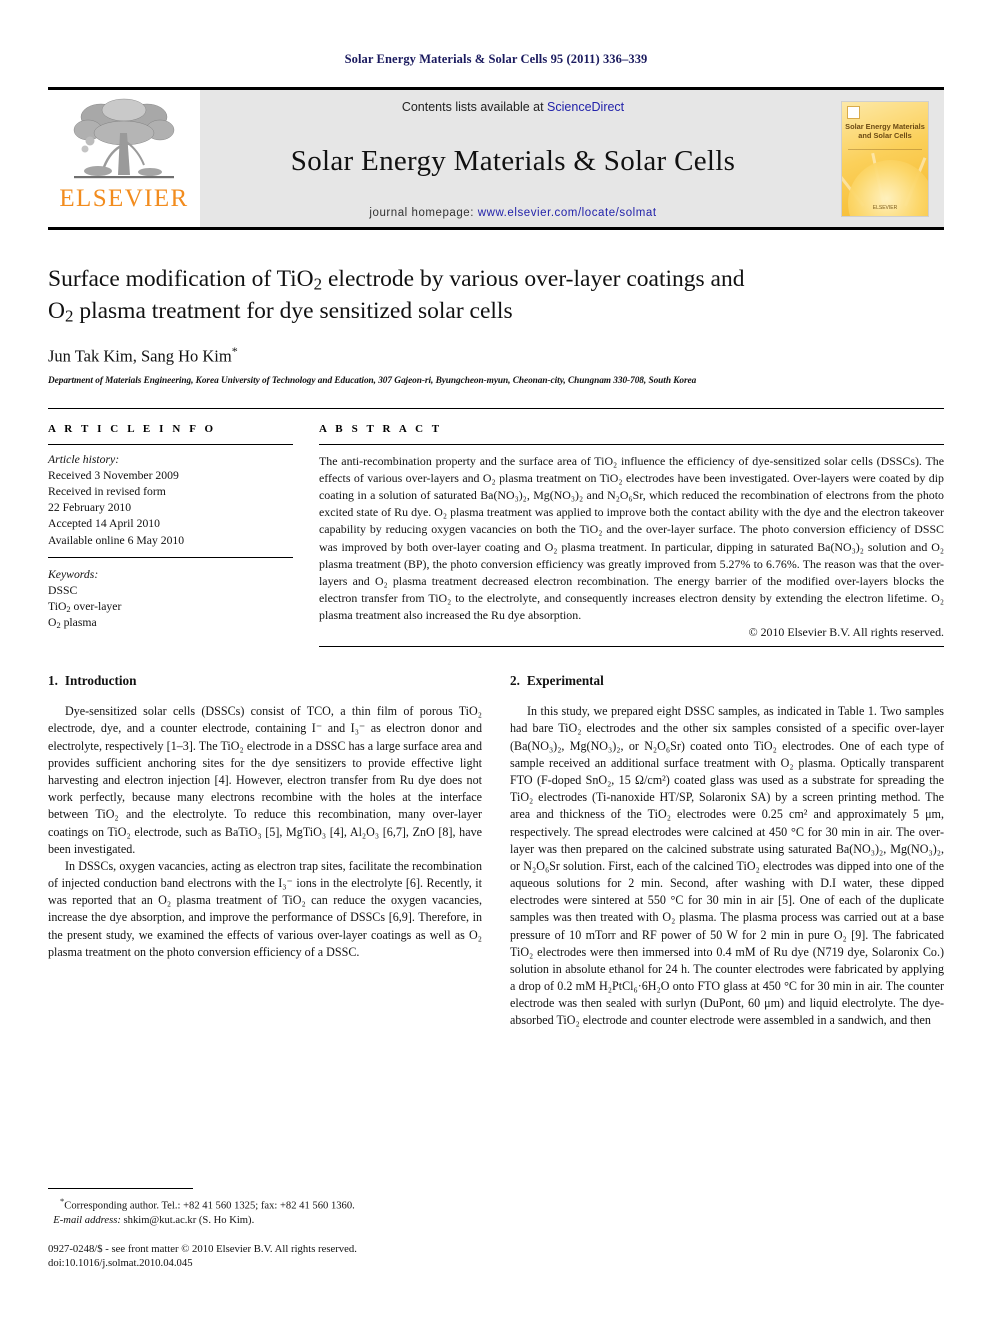  Describe the element at coordinates (189, 1220) in the screenshot. I see `email-link: shkim@kut.ac.kr (S. Ho Kim).` at that location.